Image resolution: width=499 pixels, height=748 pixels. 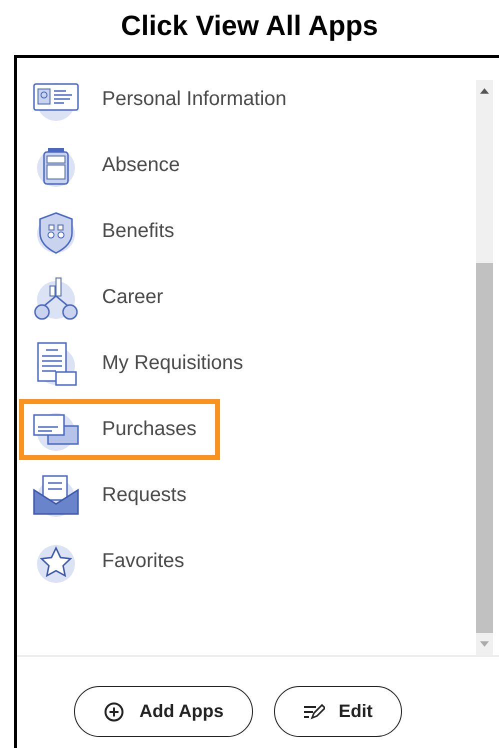 I want to click on scroll-down-icon, so click(x=484, y=644).